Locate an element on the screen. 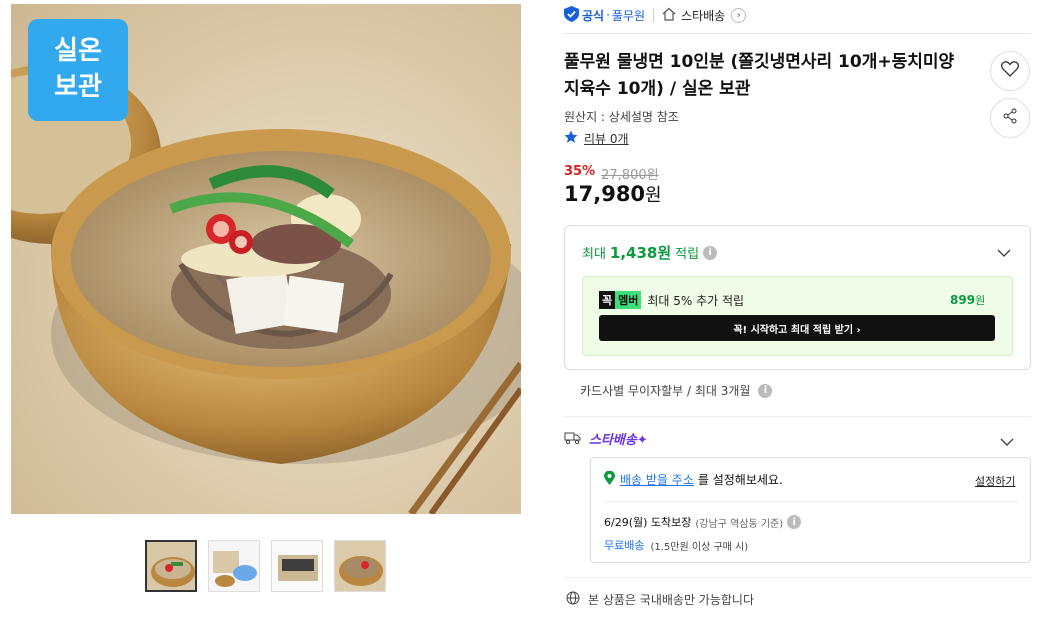  member-badge-left: 꼭 is located at coordinates (607, 300).